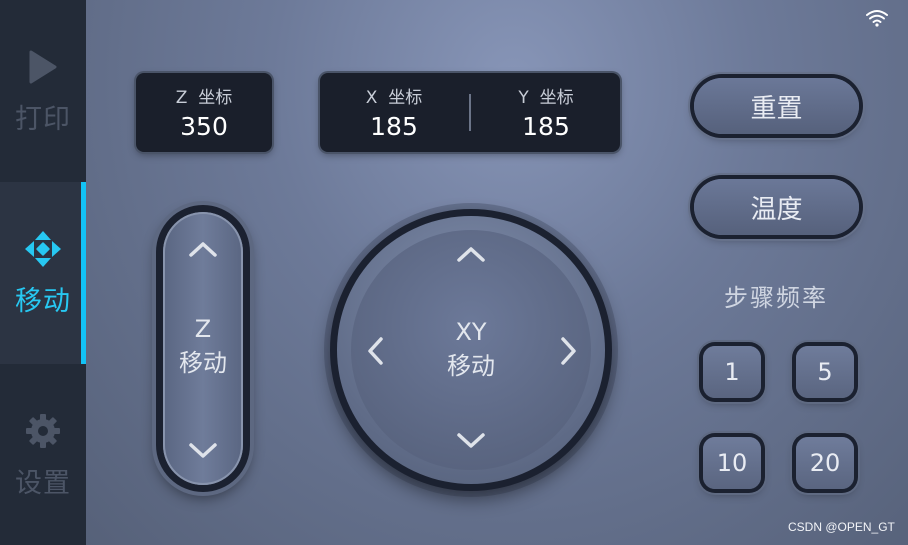 The width and height of the screenshot is (908, 545). Describe the element at coordinates (776, 106) in the screenshot. I see `reset-button: 重置` at that location.